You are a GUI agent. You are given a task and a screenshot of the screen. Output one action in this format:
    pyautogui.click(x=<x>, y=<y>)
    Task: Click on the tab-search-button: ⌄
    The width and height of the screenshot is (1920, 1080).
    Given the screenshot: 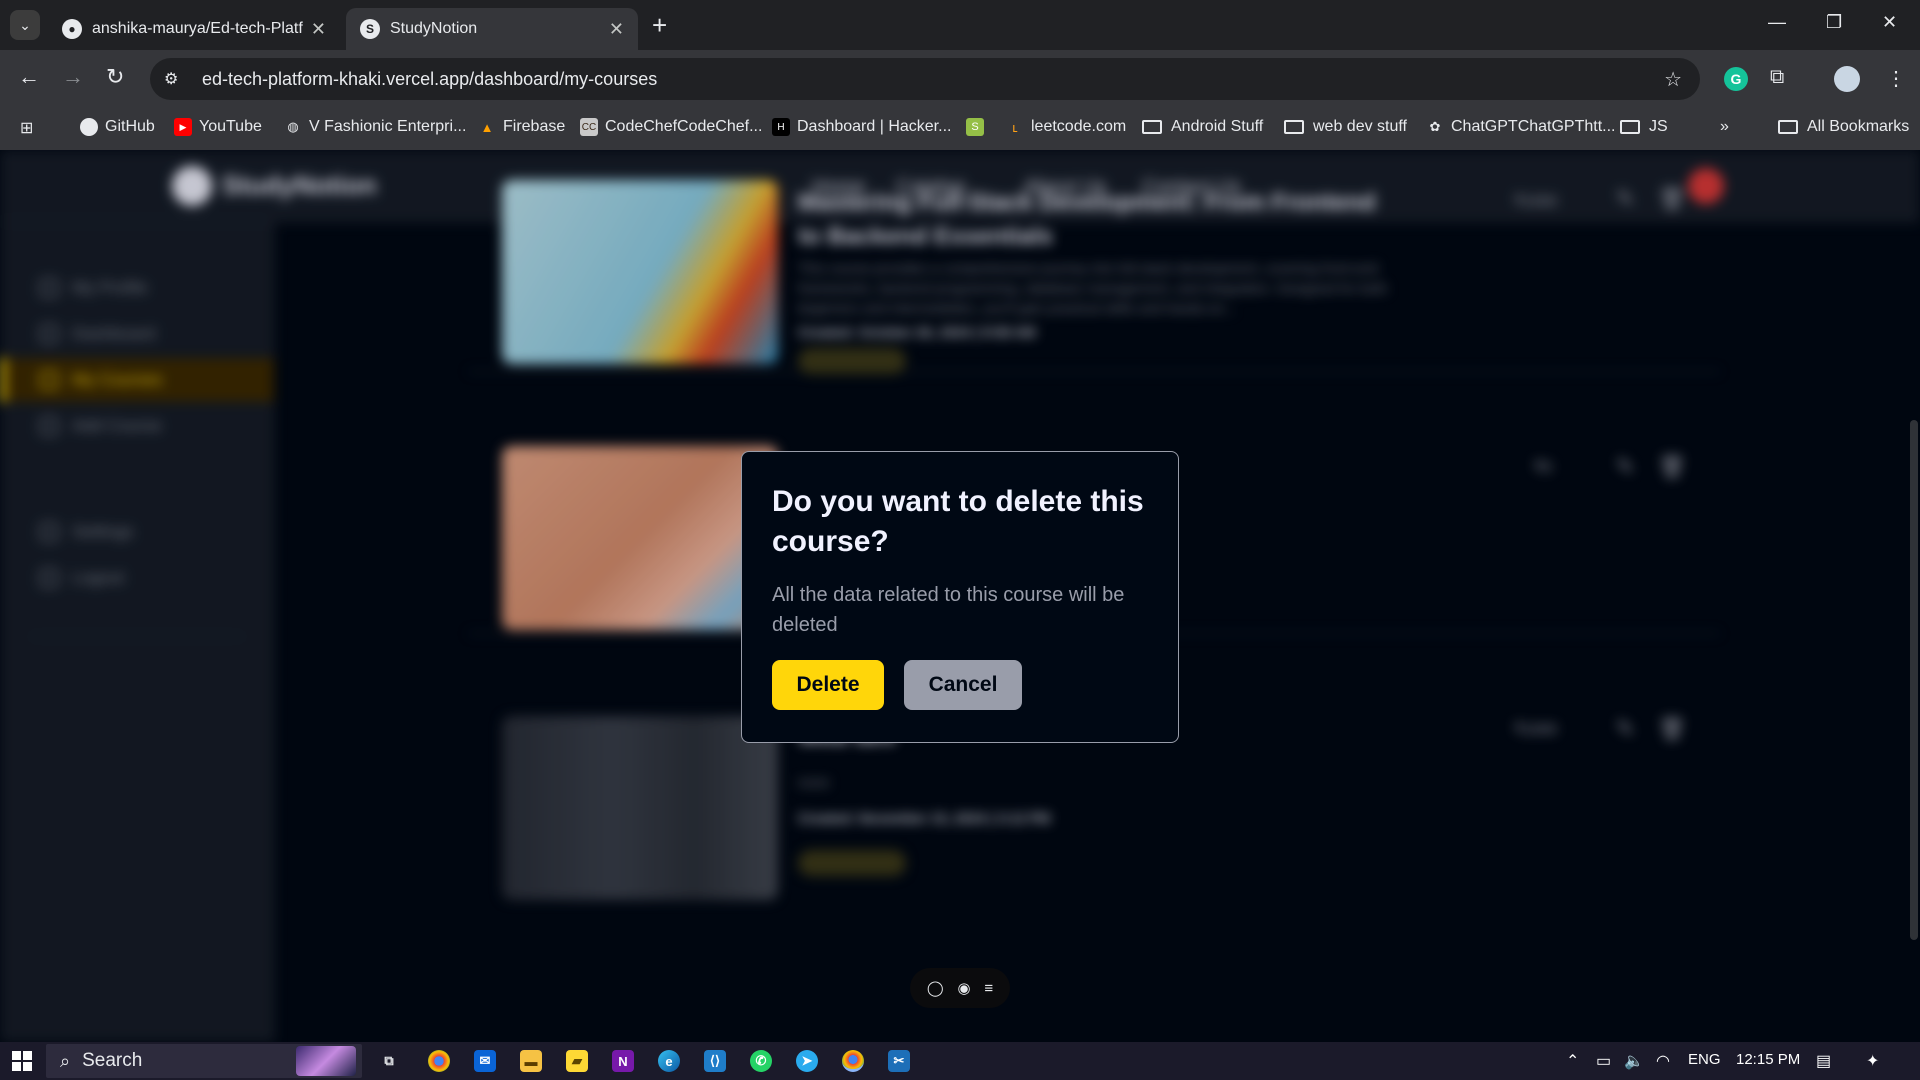 What is the action you would take?
    pyautogui.click(x=25, y=25)
    